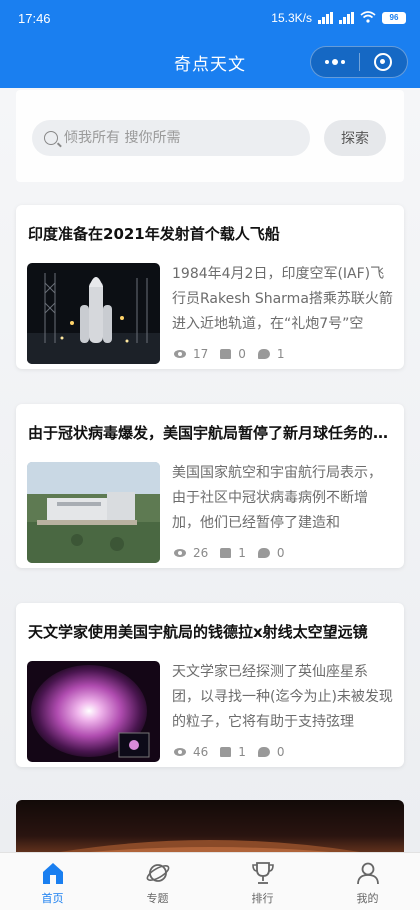 The image size is (420, 910). I want to click on more-icon, so click(334, 62).